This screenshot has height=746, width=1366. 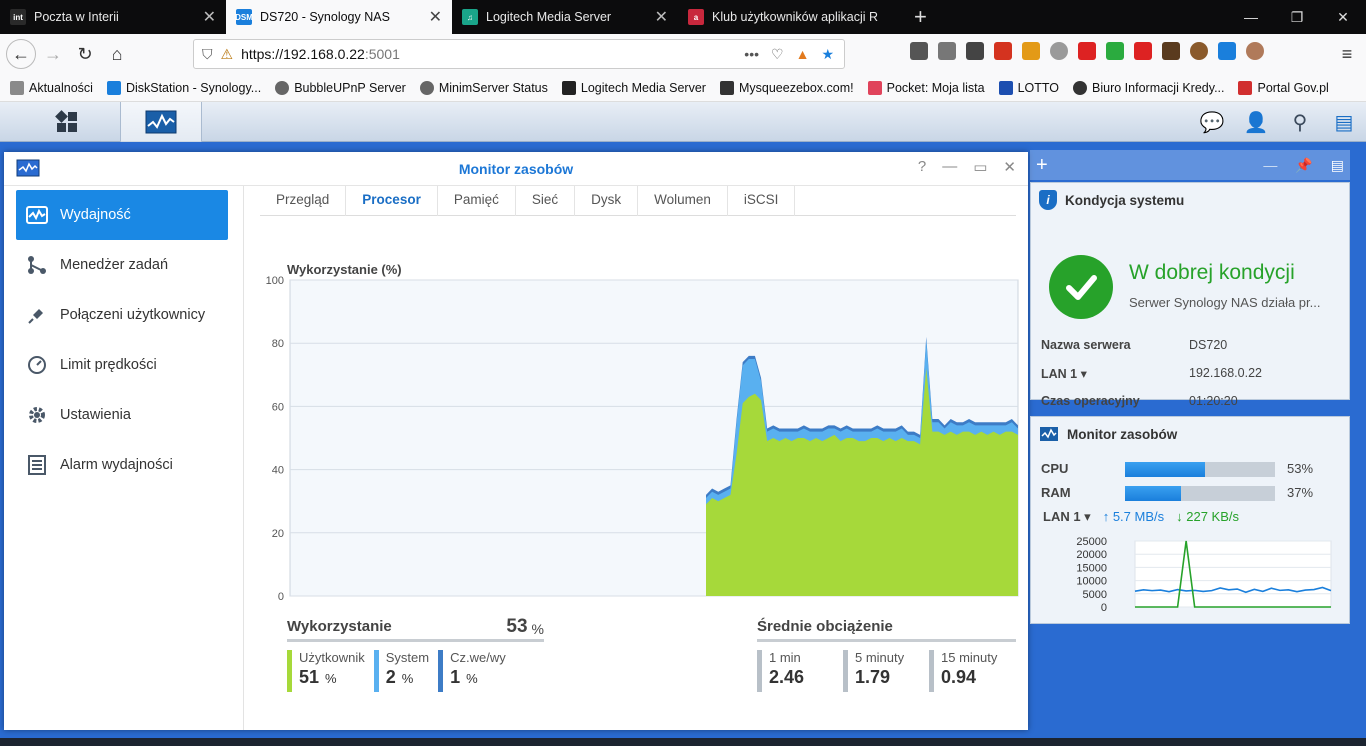 What do you see at coordinates (803, 54) in the screenshot?
I see `extension-icon: ▲` at bounding box center [803, 54].